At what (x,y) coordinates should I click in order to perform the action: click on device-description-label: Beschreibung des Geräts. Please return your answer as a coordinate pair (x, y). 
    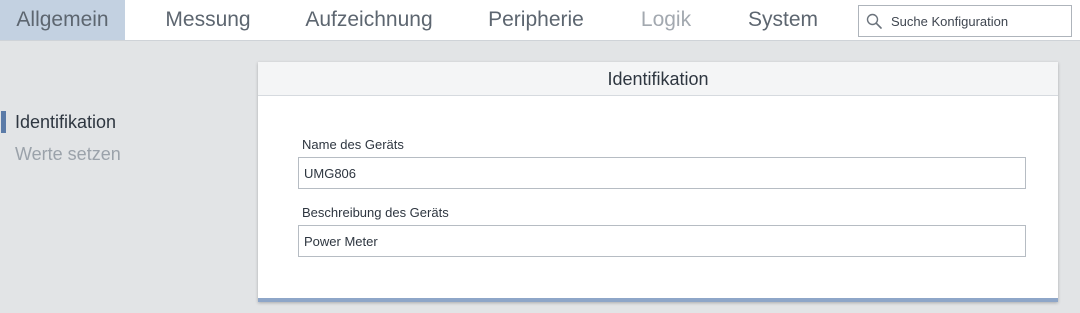
    Looking at the image, I should click on (375, 212).